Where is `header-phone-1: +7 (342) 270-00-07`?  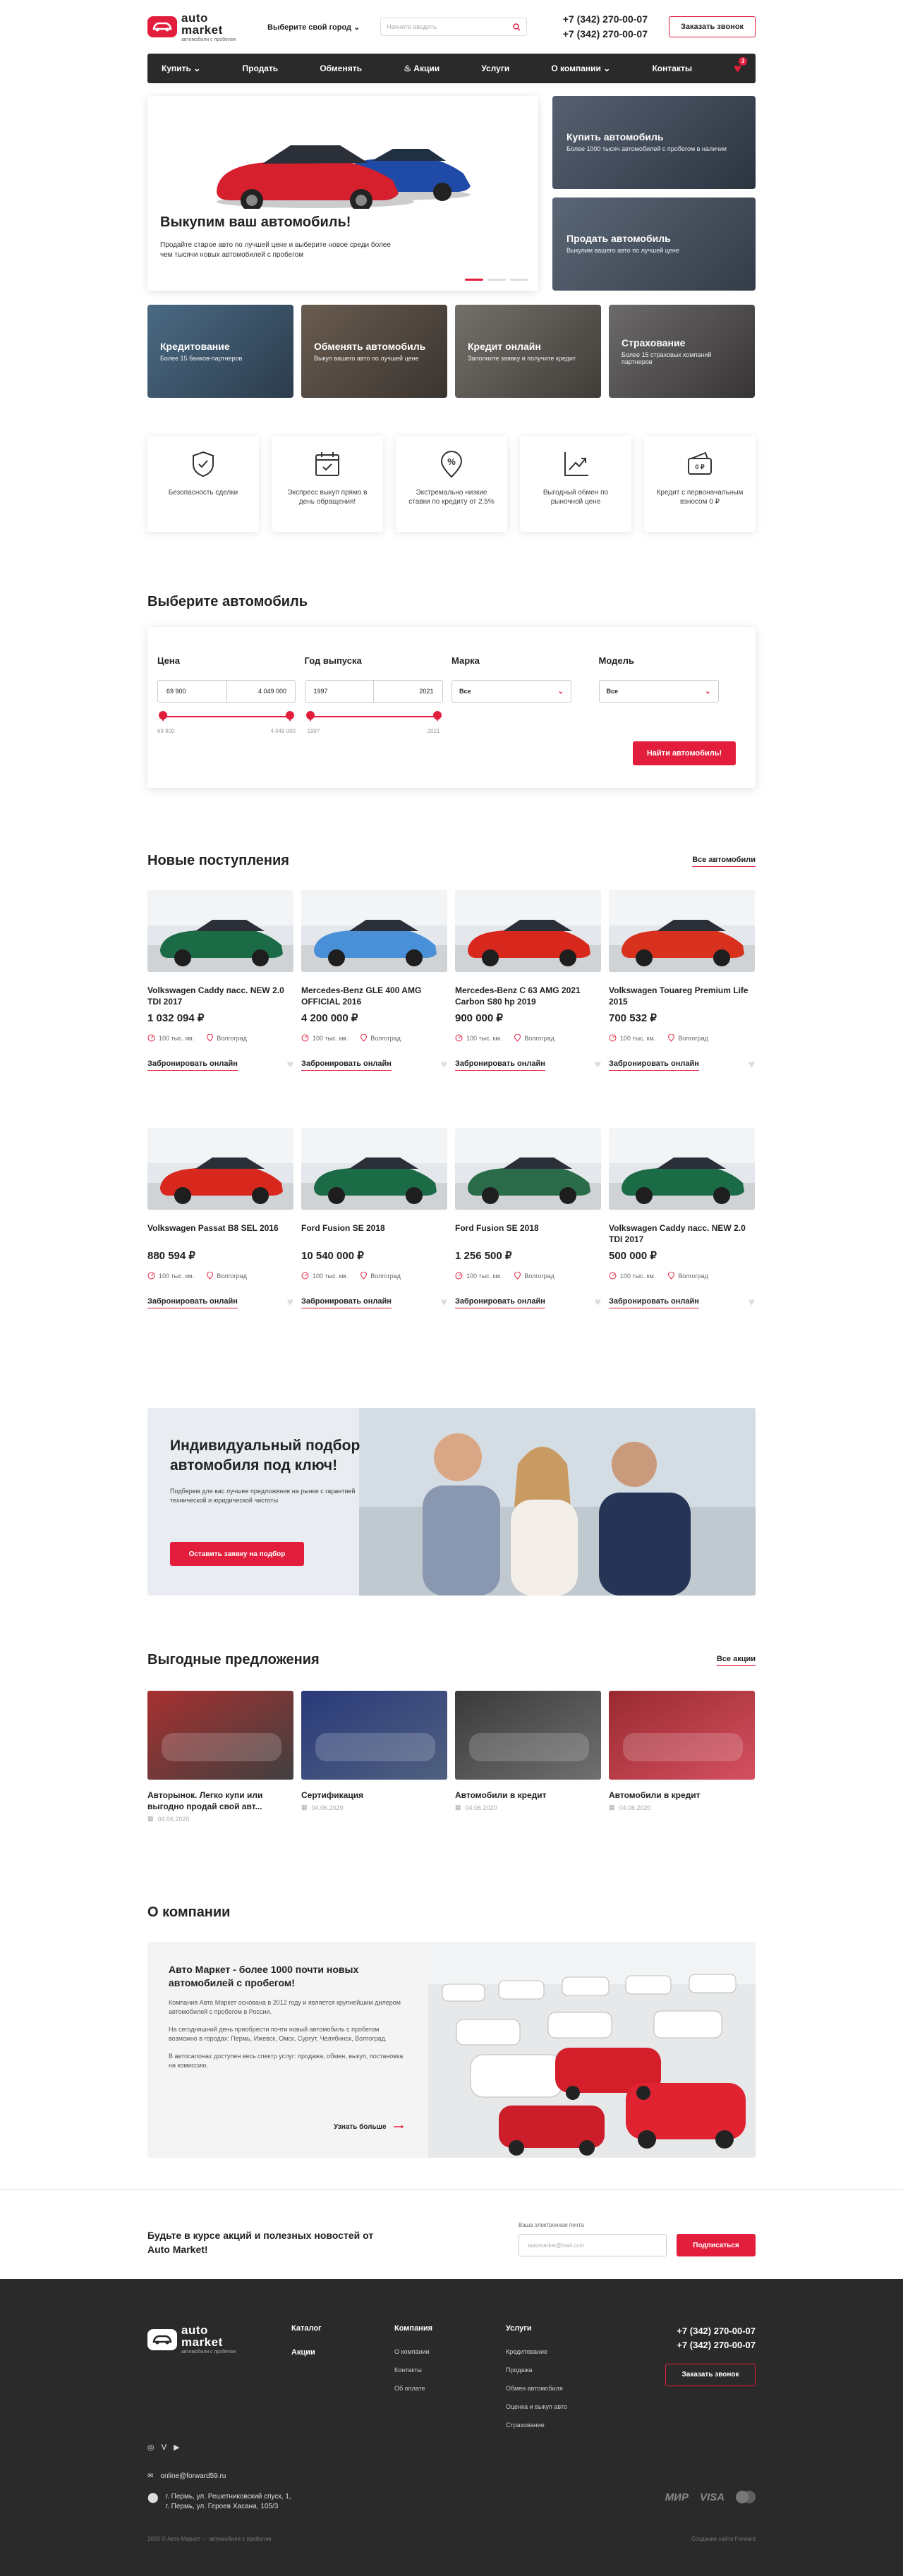
header-phone-1: +7 (342) 270-00-07 is located at coordinates (605, 19).